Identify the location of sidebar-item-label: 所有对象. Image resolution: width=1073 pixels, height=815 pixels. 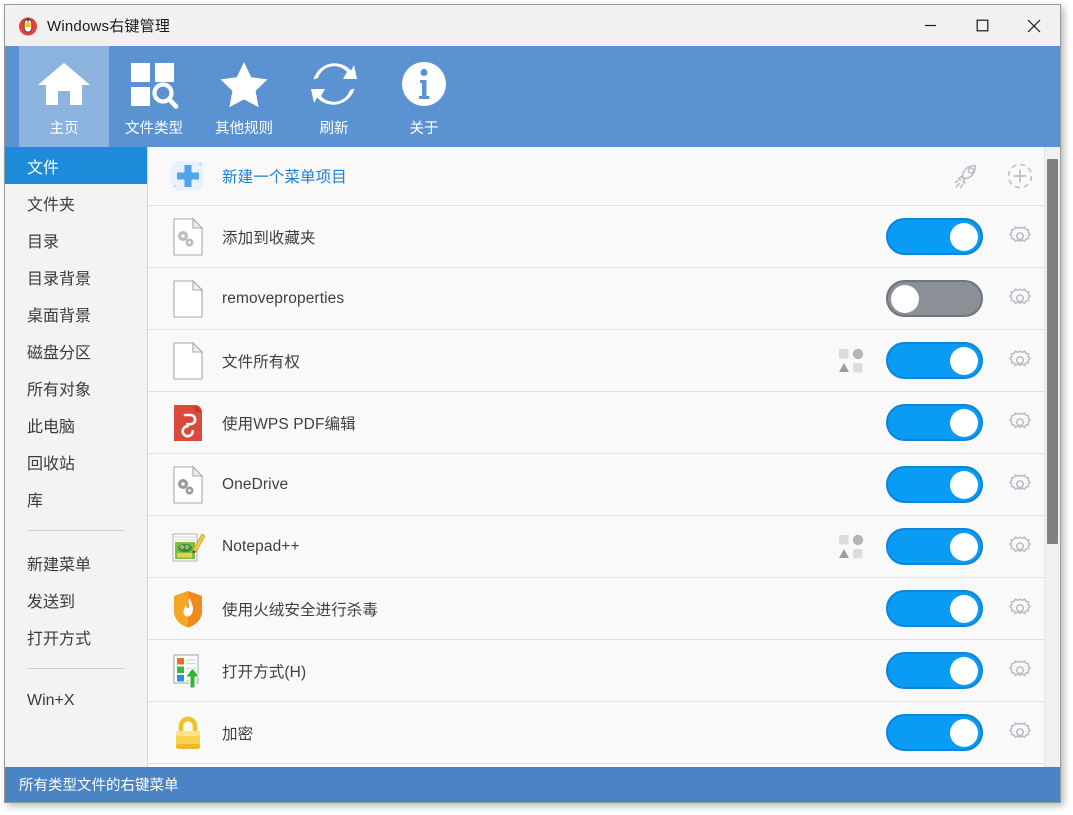
(59, 390).